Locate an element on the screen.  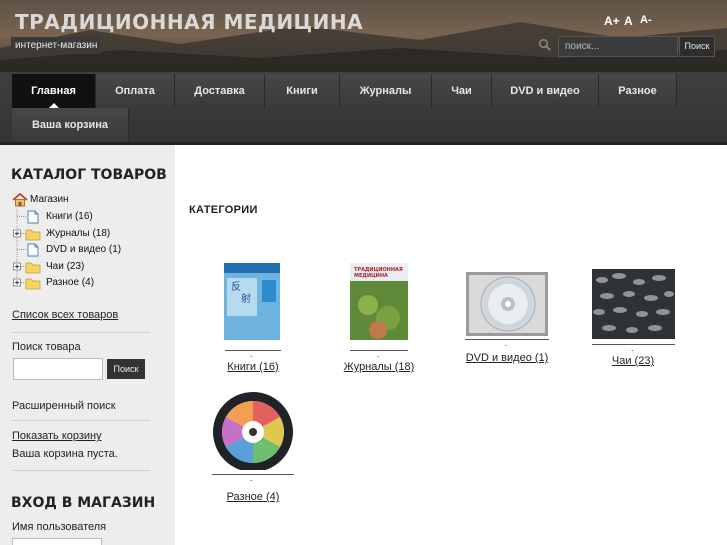
font-increase-button: A+ is located at coordinates (612, 21).